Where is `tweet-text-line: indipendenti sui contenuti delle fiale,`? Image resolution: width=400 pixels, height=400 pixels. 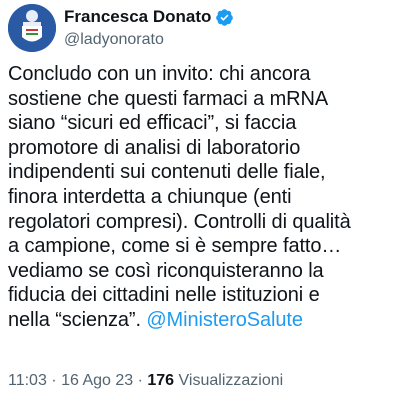 tweet-text-line: indipendenti sui contenuti delle fiale, is located at coordinates (167, 172).